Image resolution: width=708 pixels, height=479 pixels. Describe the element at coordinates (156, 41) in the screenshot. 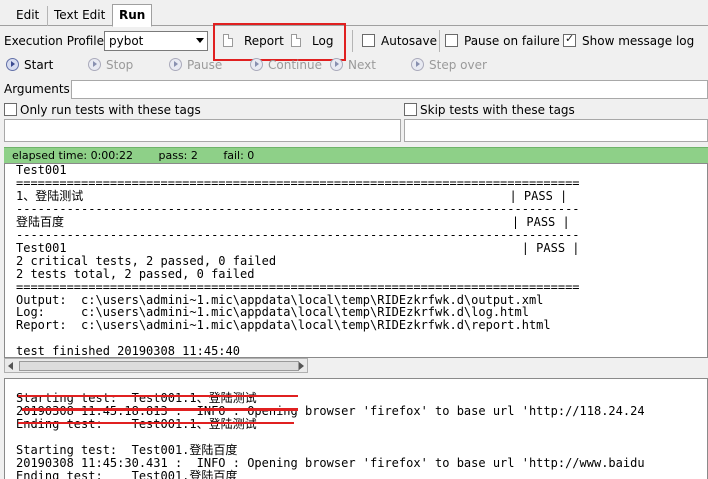

I see `execution-profile-select: pybot` at that location.